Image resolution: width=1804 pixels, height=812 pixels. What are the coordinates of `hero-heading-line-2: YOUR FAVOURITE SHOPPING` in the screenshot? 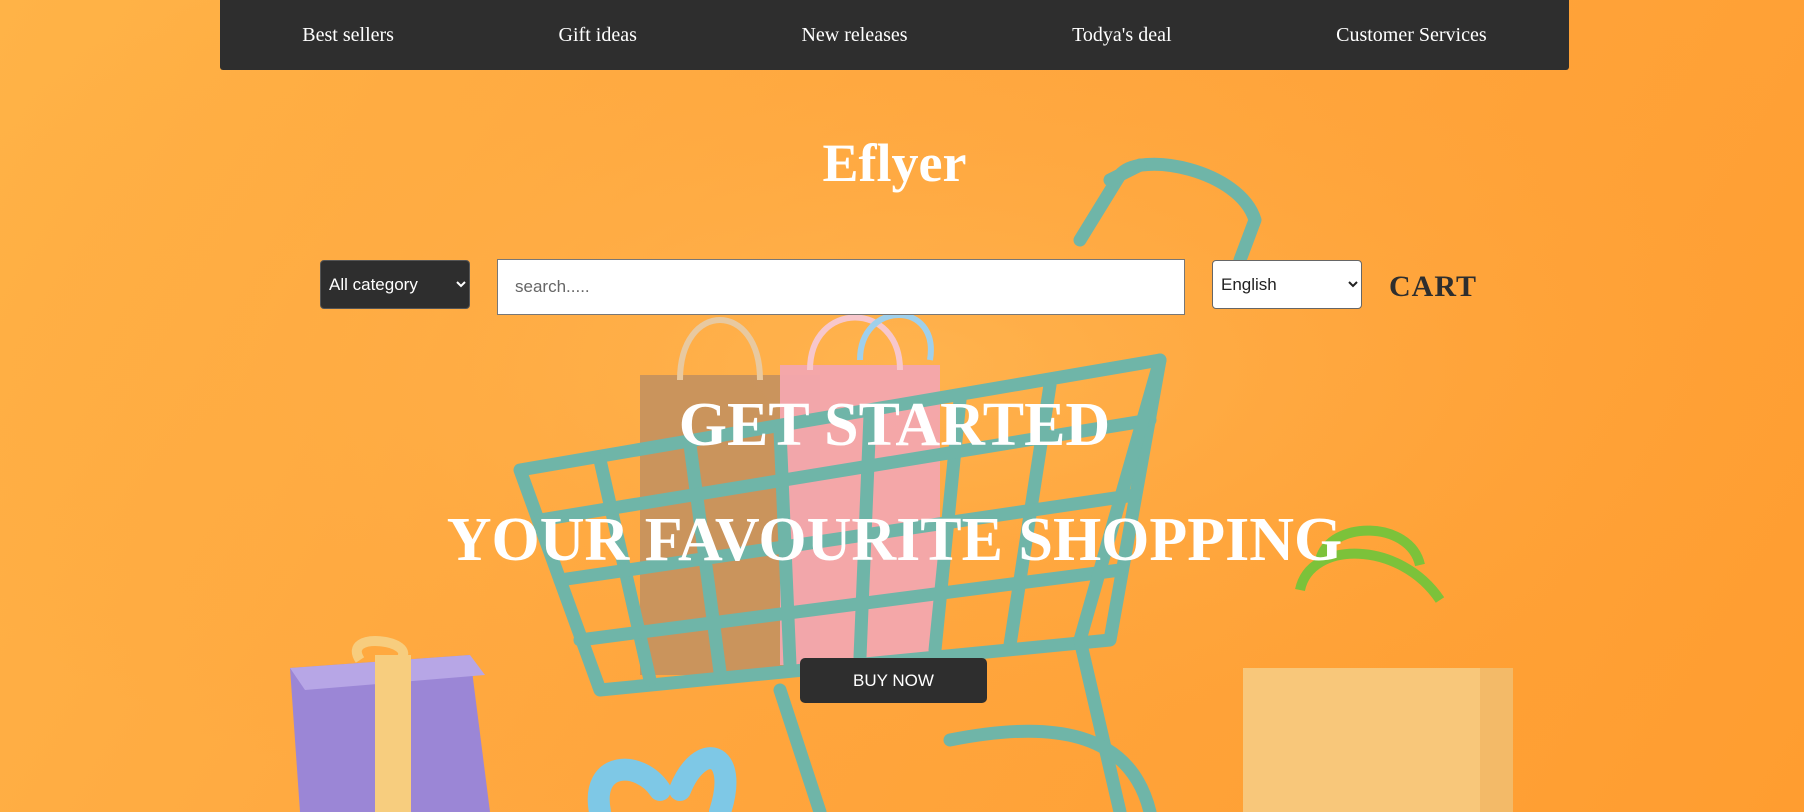 It's located at (894, 540).